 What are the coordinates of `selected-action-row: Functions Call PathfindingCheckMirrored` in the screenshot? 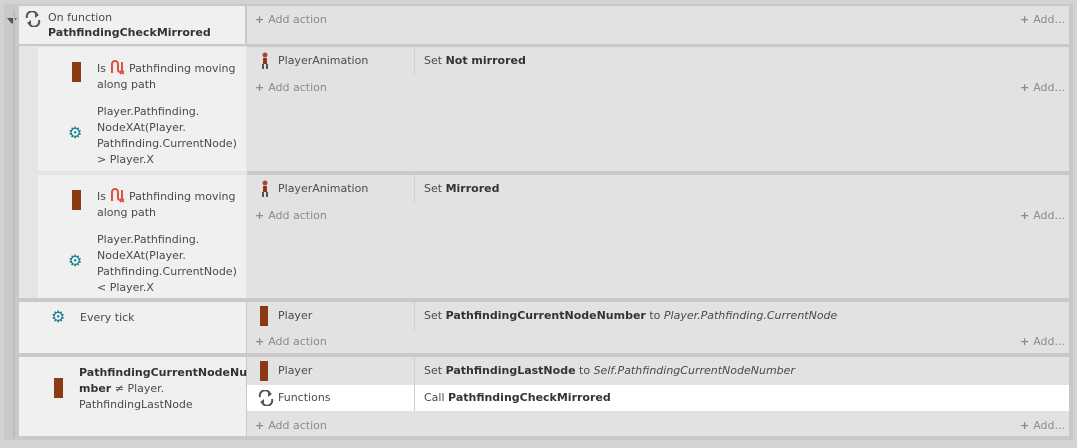 It's located at (658, 398).